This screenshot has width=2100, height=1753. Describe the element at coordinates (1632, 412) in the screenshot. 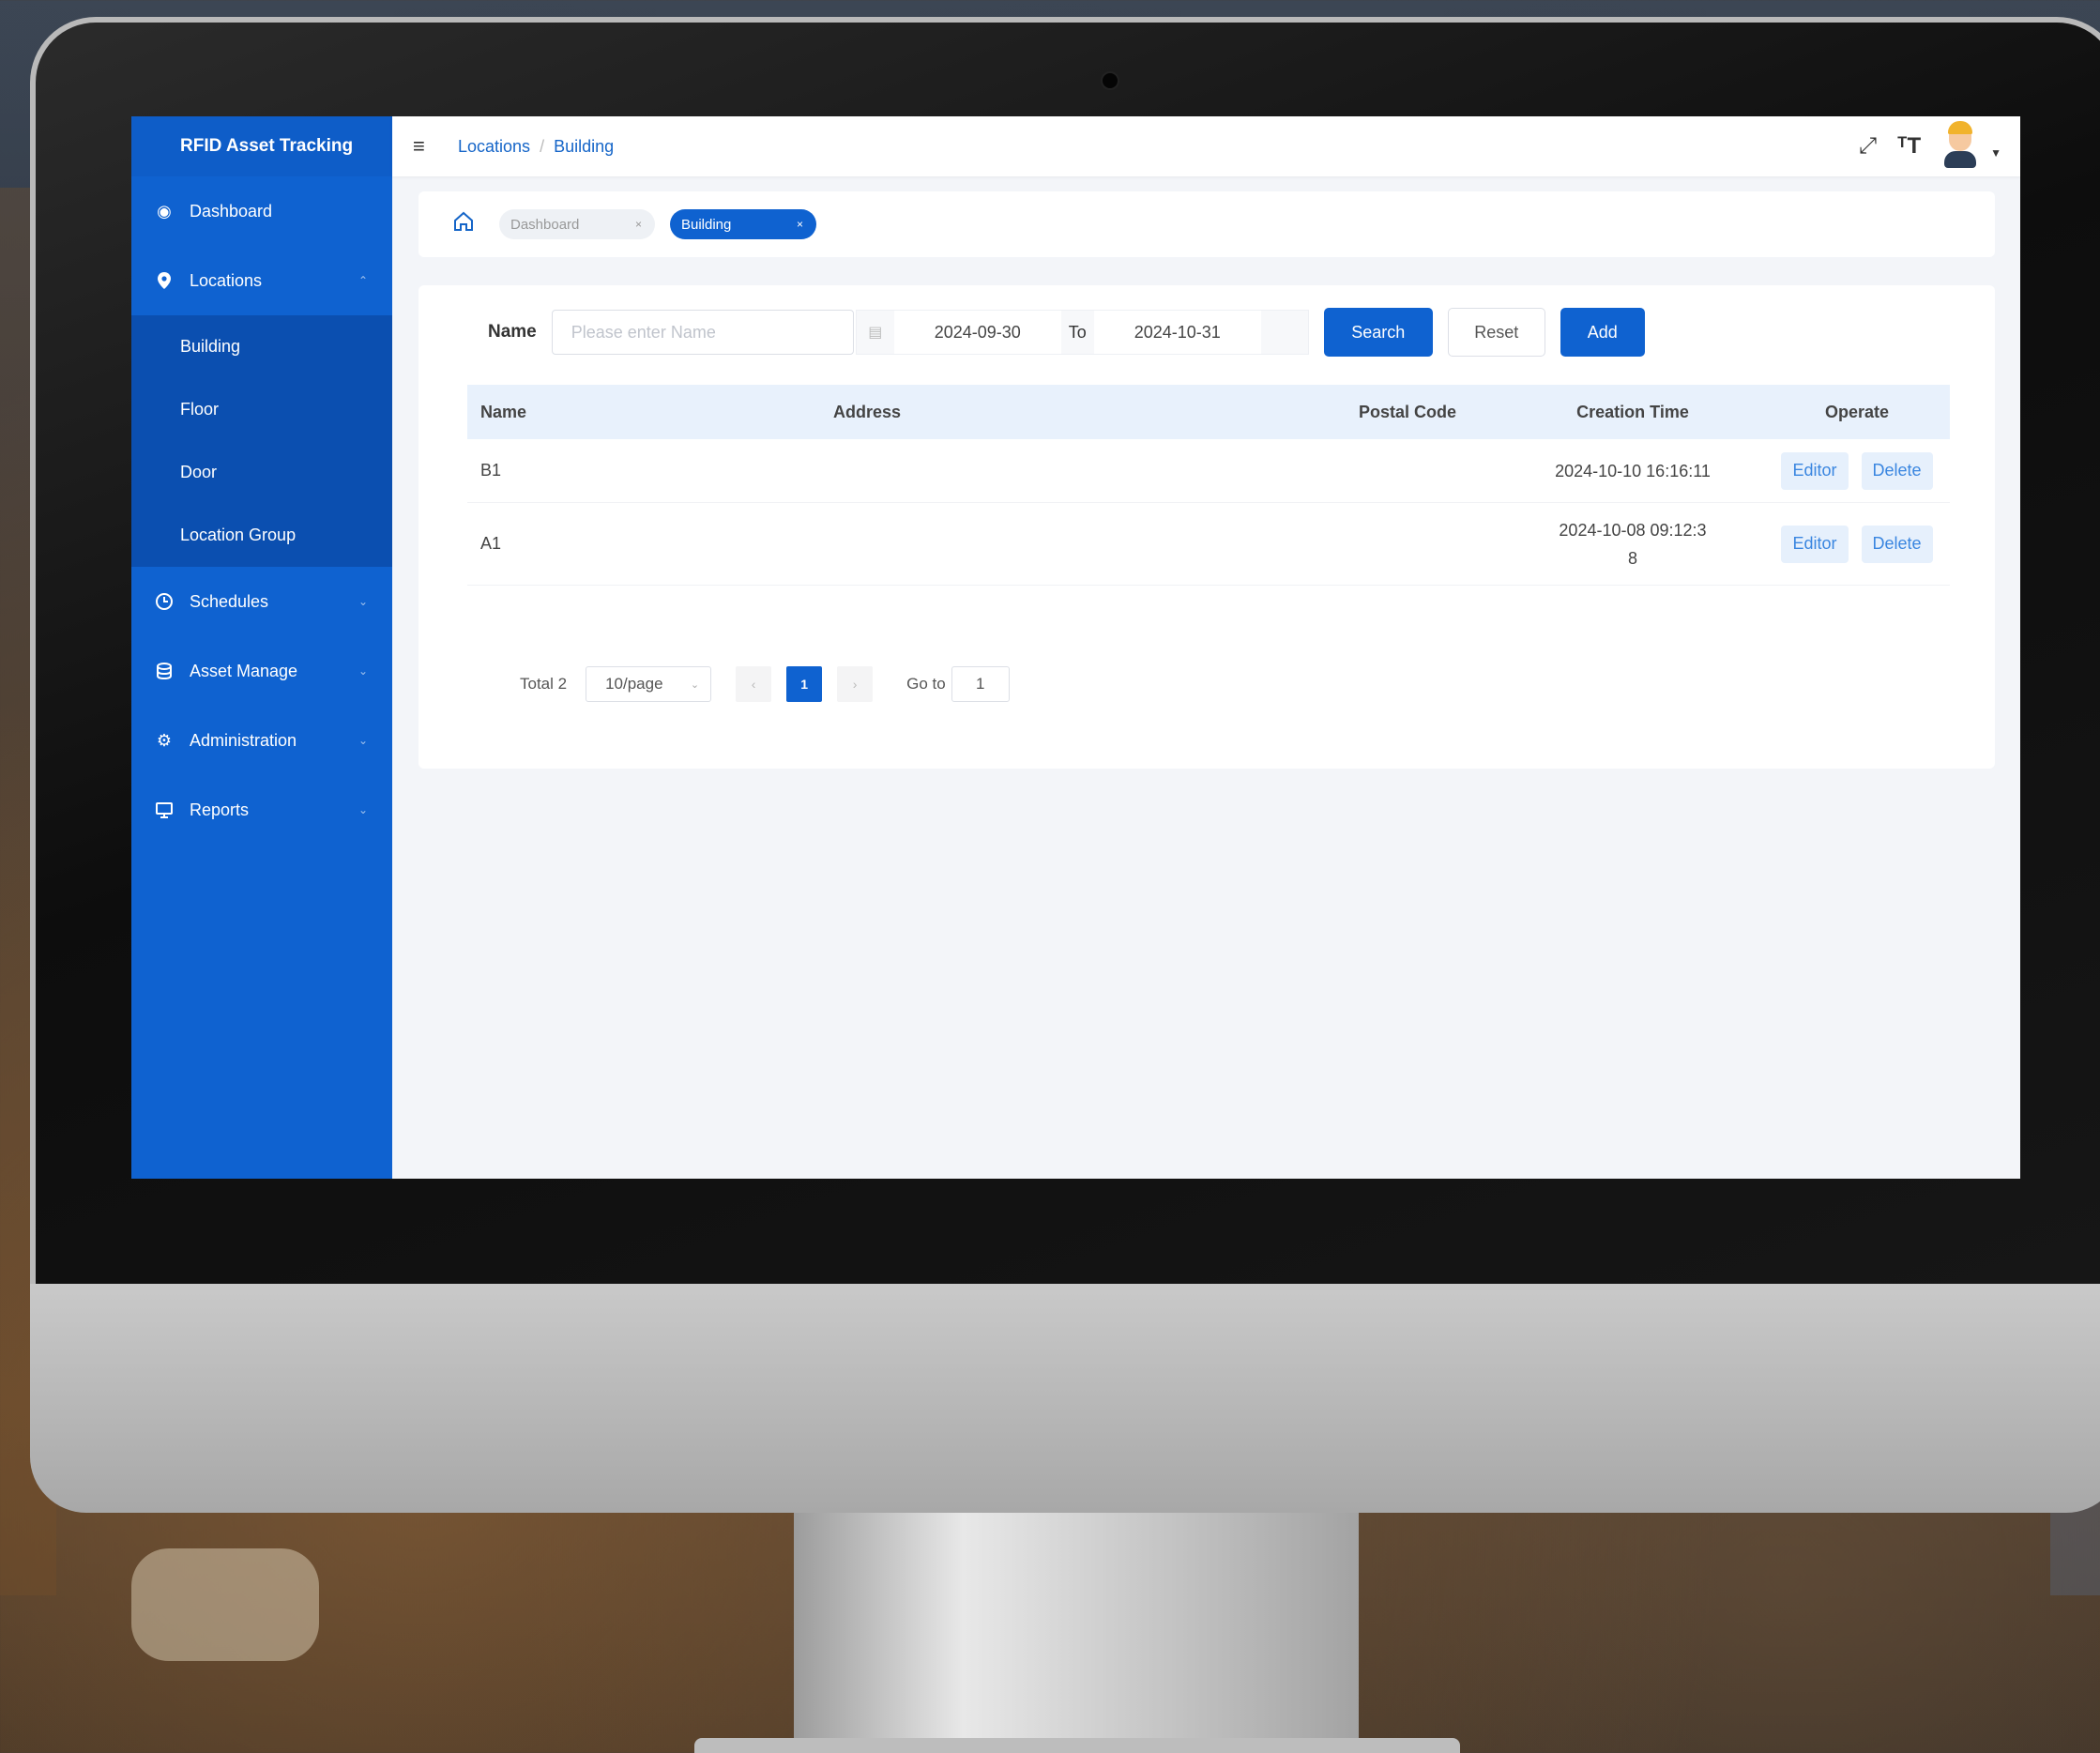

I see `column-header-creation-time: Creation Time` at that location.